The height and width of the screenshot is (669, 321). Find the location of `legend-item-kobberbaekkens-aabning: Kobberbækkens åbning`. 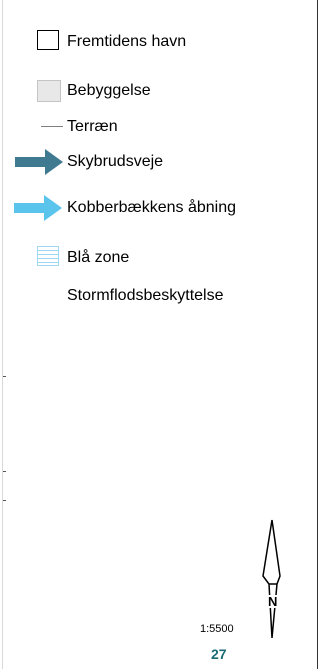

legend-item-kobberbaekkens-aabning: Kobberbækkens åbning is located at coordinates (159, 208).